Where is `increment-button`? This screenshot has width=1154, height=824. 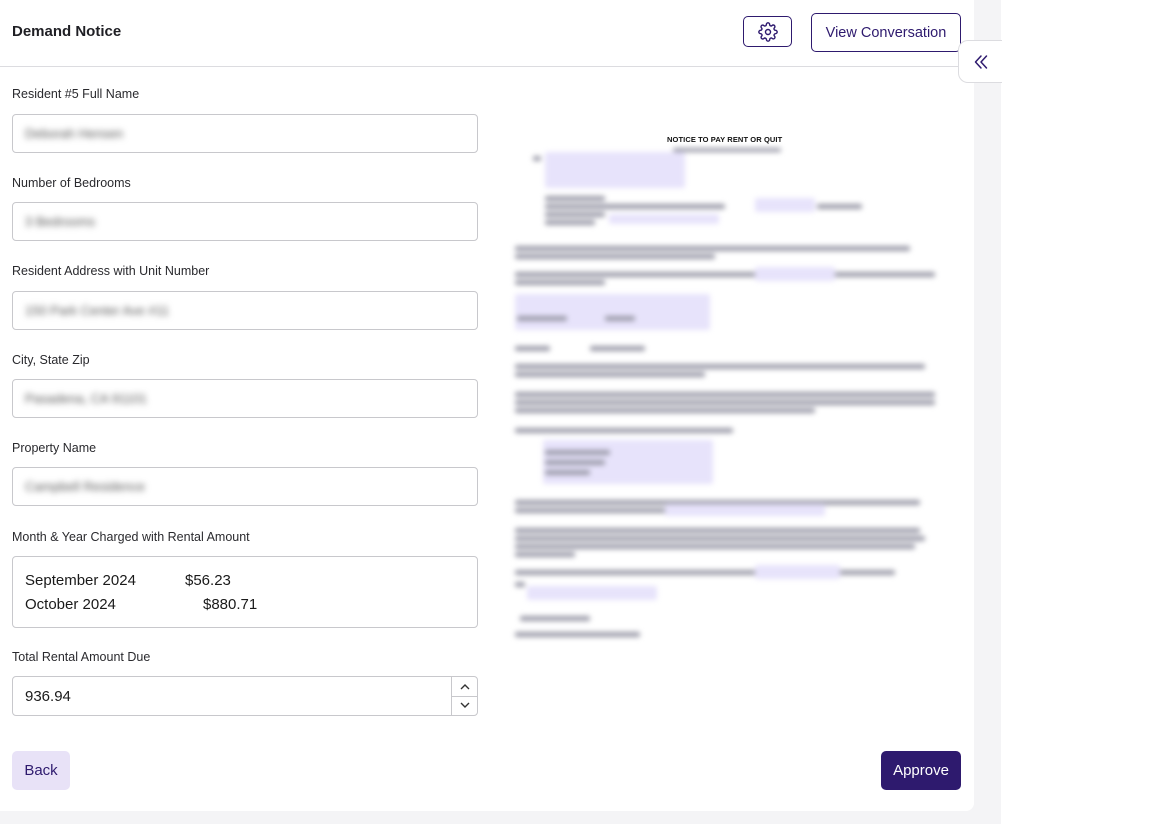 increment-button is located at coordinates (464, 687).